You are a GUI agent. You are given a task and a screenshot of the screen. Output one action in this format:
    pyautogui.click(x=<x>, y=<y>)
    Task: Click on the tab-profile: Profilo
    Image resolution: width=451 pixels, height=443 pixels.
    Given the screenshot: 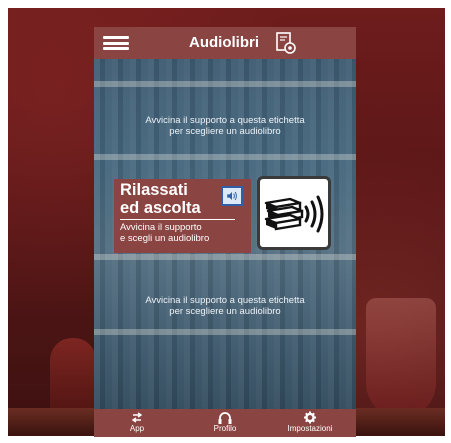 What is the action you would take?
    pyautogui.click(x=225, y=422)
    